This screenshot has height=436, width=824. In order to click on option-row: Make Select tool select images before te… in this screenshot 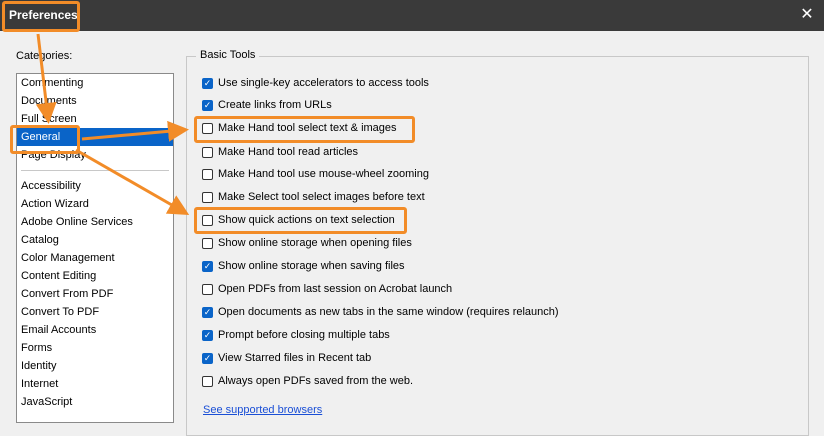, I will do `click(313, 197)`.